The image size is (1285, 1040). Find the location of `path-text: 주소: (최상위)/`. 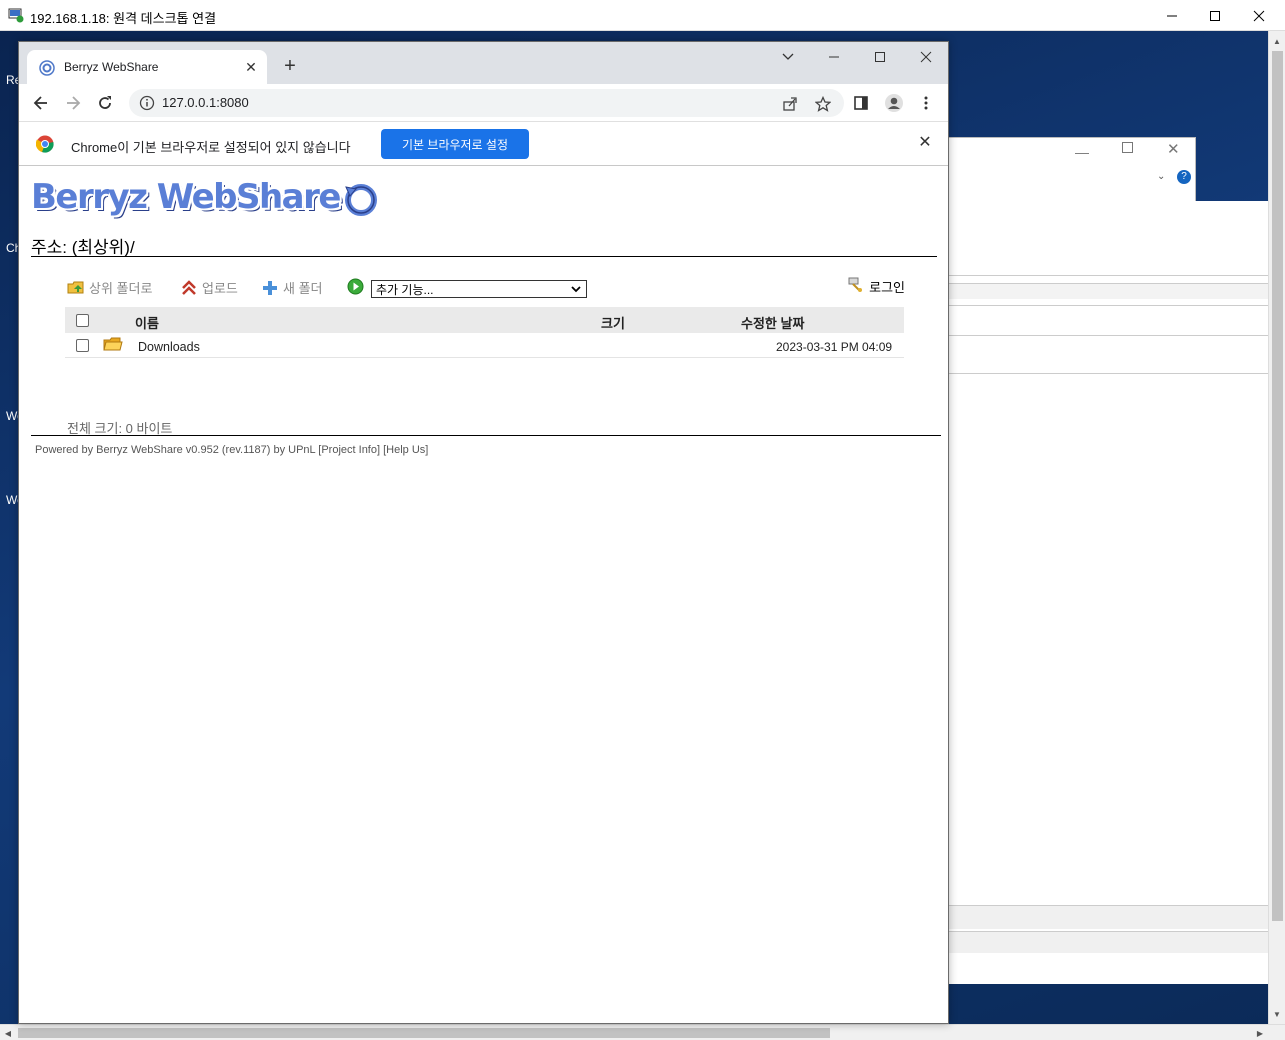

path-text: 주소: (최상위)/ is located at coordinates (83, 247).